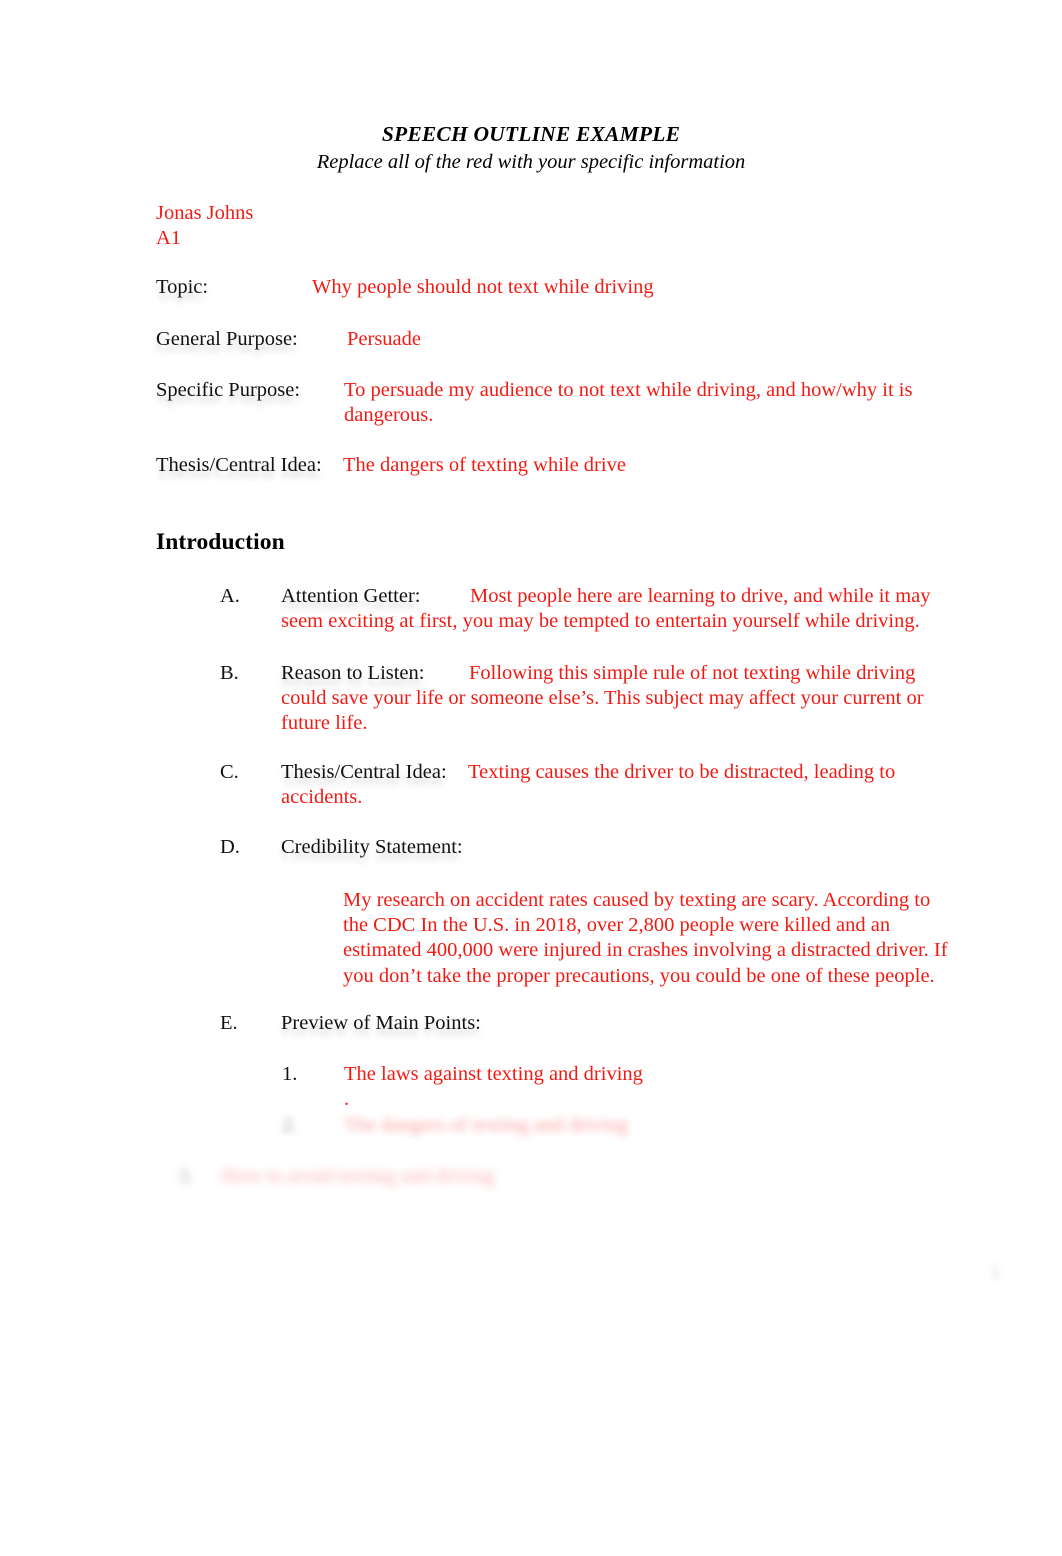 The height and width of the screenshot is (1556, 1062). Describe the element at coordinates (230, 596) in the screenshot. I see `outline-marker-a: A.` at that location.